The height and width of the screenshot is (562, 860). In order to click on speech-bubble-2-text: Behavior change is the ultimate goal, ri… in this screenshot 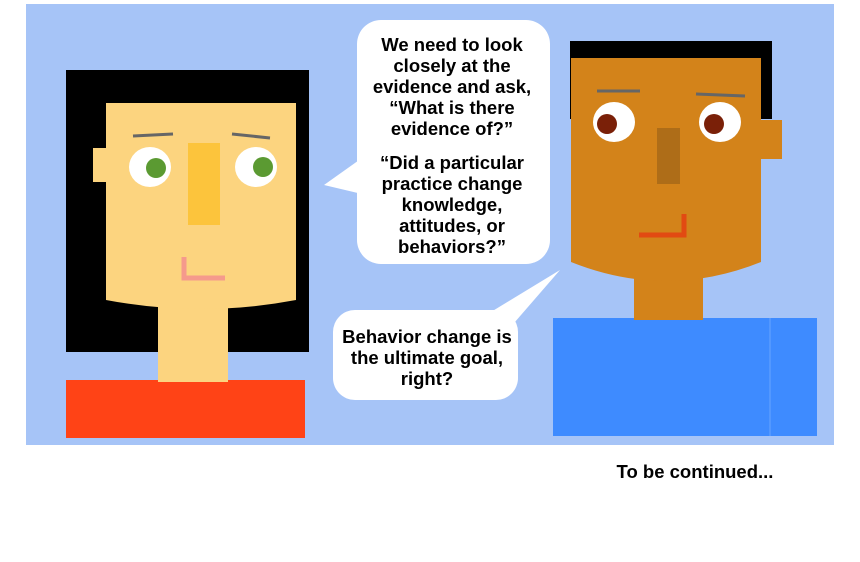, I will do `click(427, 357)`.